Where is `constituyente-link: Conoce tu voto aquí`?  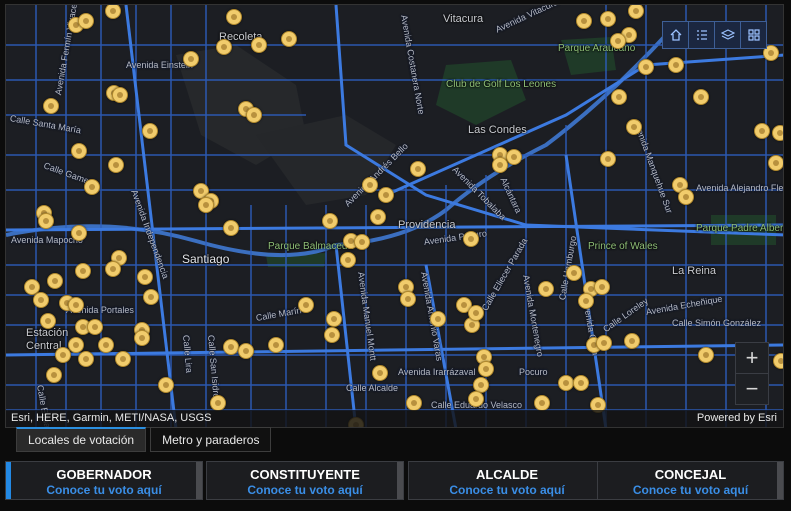
constituyente-link: Conoce tu voto aquí is located at coordinates (305, 490).